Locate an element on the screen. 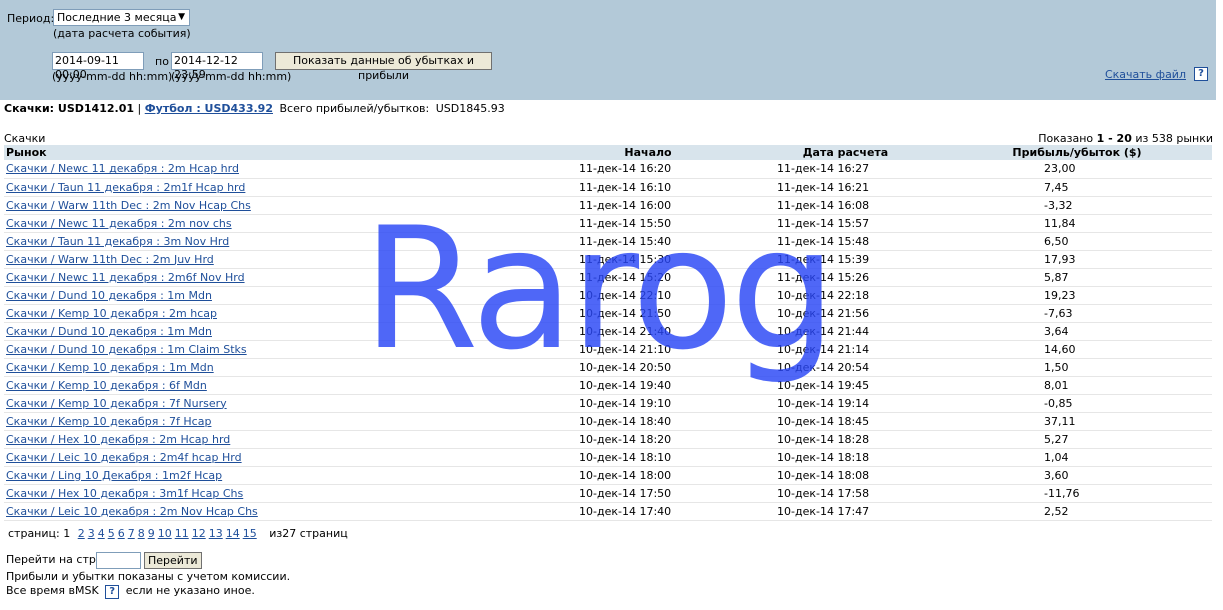 The width and height of the screenshot is (1223, 610). pagination-current: 1 is located at coordinates (67, 533).